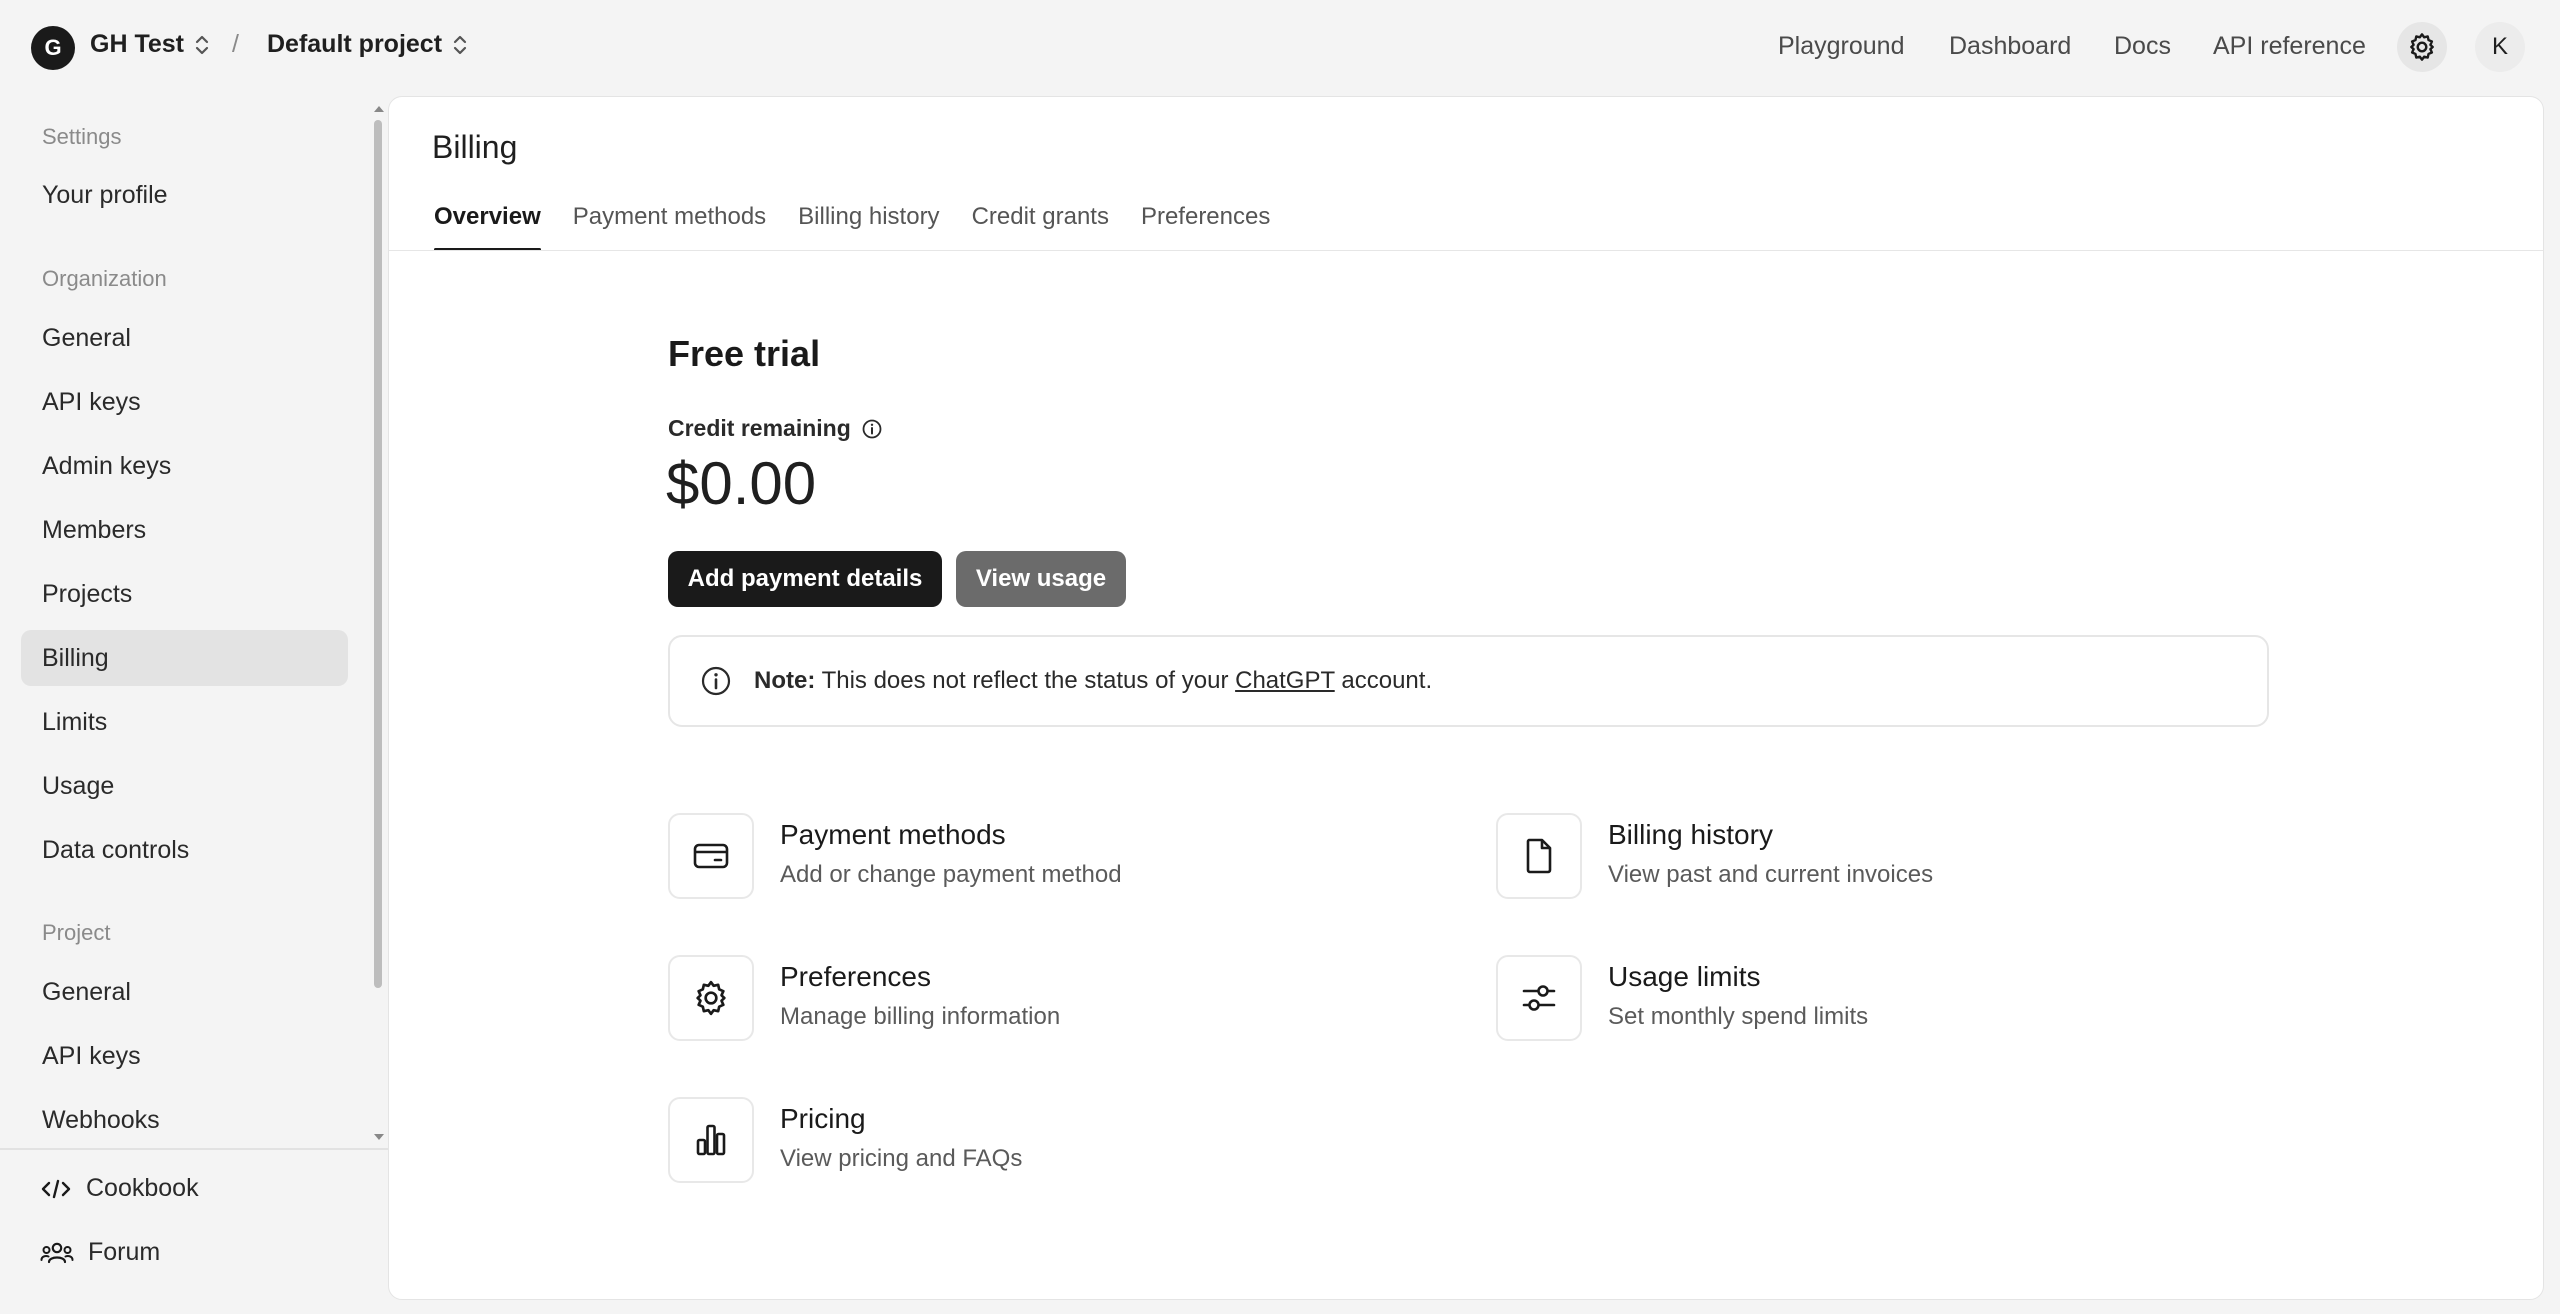 The width and height of the screenshot is (2560, 1314). I want to click on cookbook-label: Cookbook, so click(142, 1188).